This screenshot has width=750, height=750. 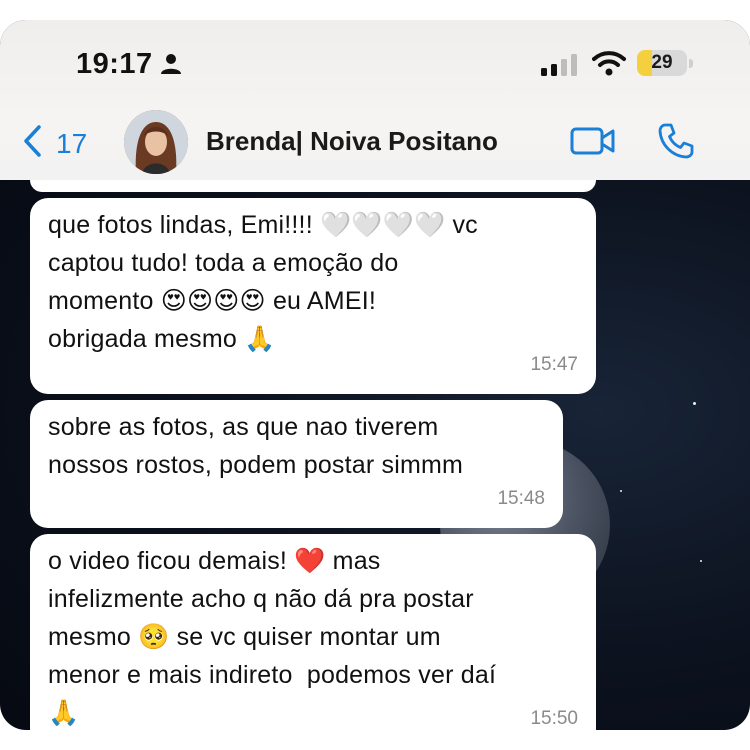 What do you see at coordinates (156, 142) in the screenshot?
I see `avatar` at bounding box center [156, 142].